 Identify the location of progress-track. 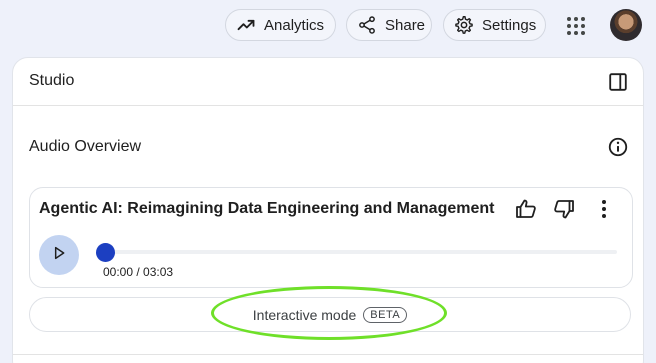
(360, 252).